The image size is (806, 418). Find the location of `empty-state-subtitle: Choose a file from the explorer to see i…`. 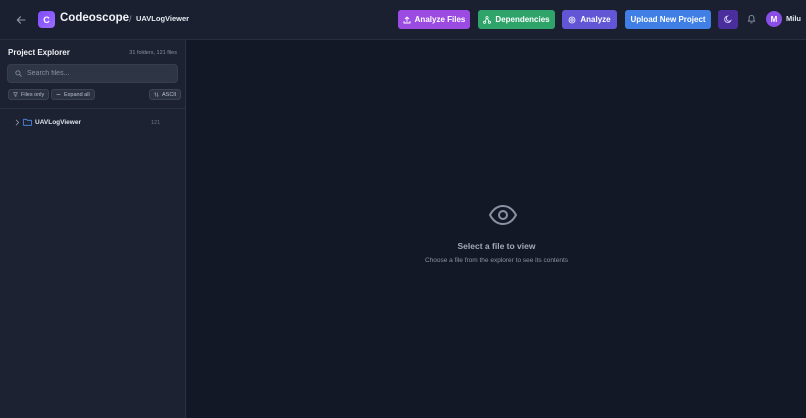

empty-state-subtitle: Choose a file from the explorer to see i… is located at coordinates (496, 260).